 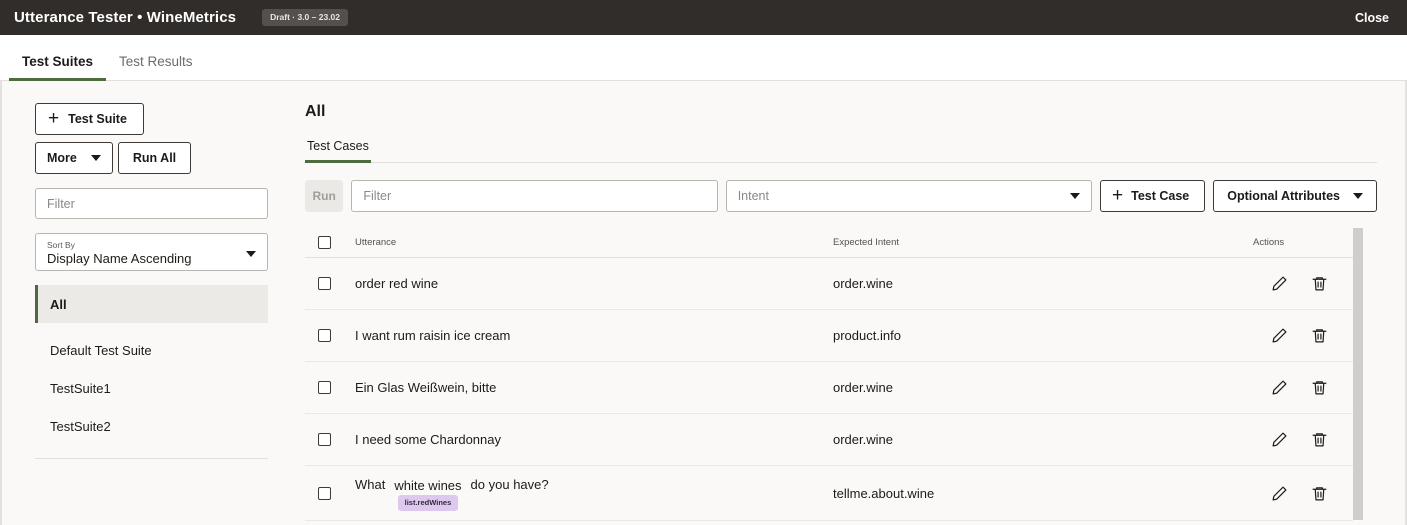 I want to click on cell-utterance: order red wine, so click(x=397, y=283).